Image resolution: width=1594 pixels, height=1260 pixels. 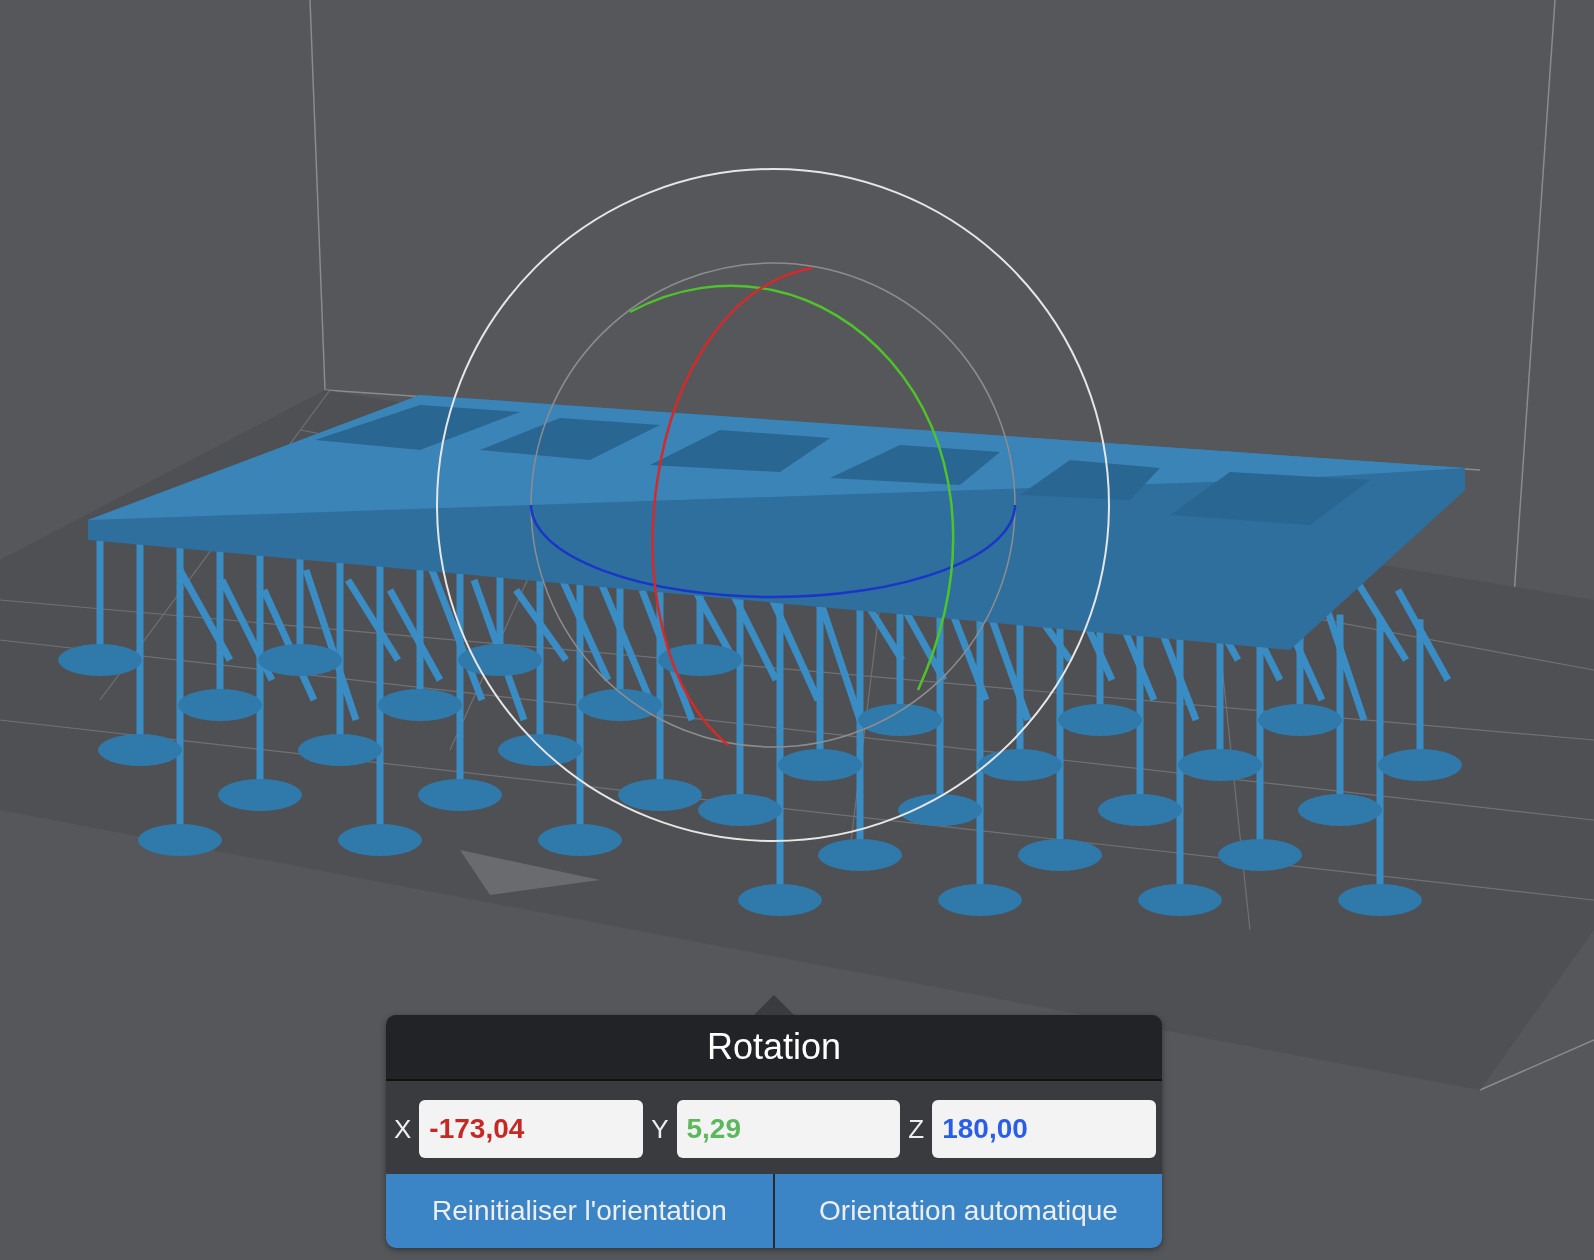 What do you see at coordinates (403, 1129) in the screenshot?
I see `axis-label: X` at bounding box center [403, 1129].